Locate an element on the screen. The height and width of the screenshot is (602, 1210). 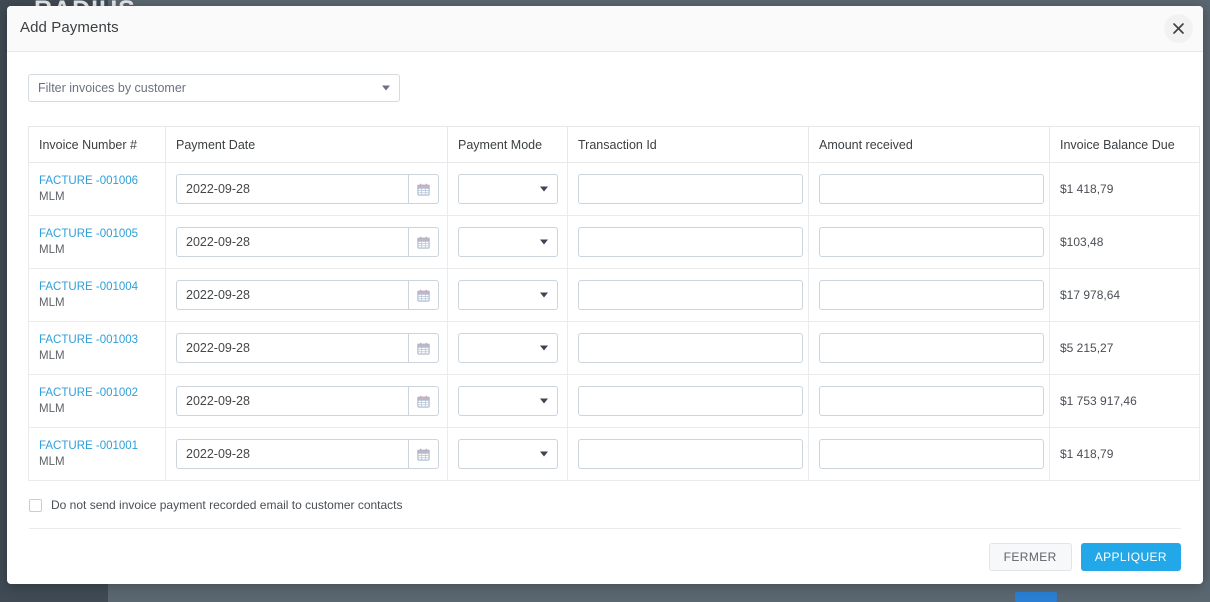
cell-invoice-number: FACTURE -001004 MLM is located at coordinates (97, 295).